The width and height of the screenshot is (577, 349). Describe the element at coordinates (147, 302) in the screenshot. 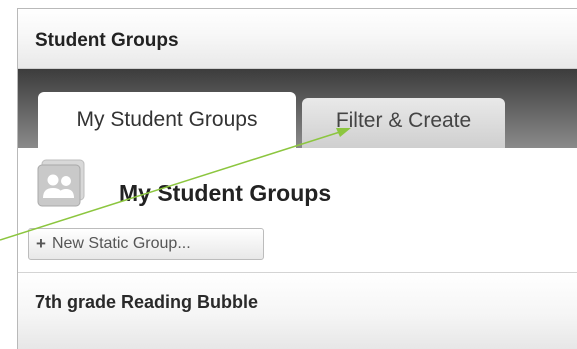

I see `group-name: 7th grade Reading Bubble` at that location.